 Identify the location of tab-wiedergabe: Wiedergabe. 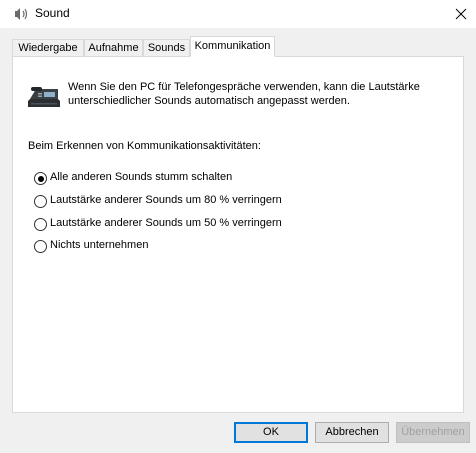
(48, 47).